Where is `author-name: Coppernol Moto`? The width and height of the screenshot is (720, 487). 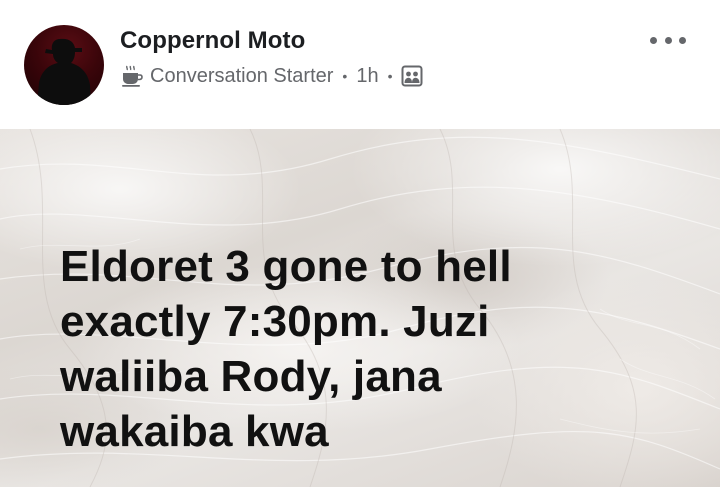
author-name: Coppernol Moto is located at coordinates (212, 41).